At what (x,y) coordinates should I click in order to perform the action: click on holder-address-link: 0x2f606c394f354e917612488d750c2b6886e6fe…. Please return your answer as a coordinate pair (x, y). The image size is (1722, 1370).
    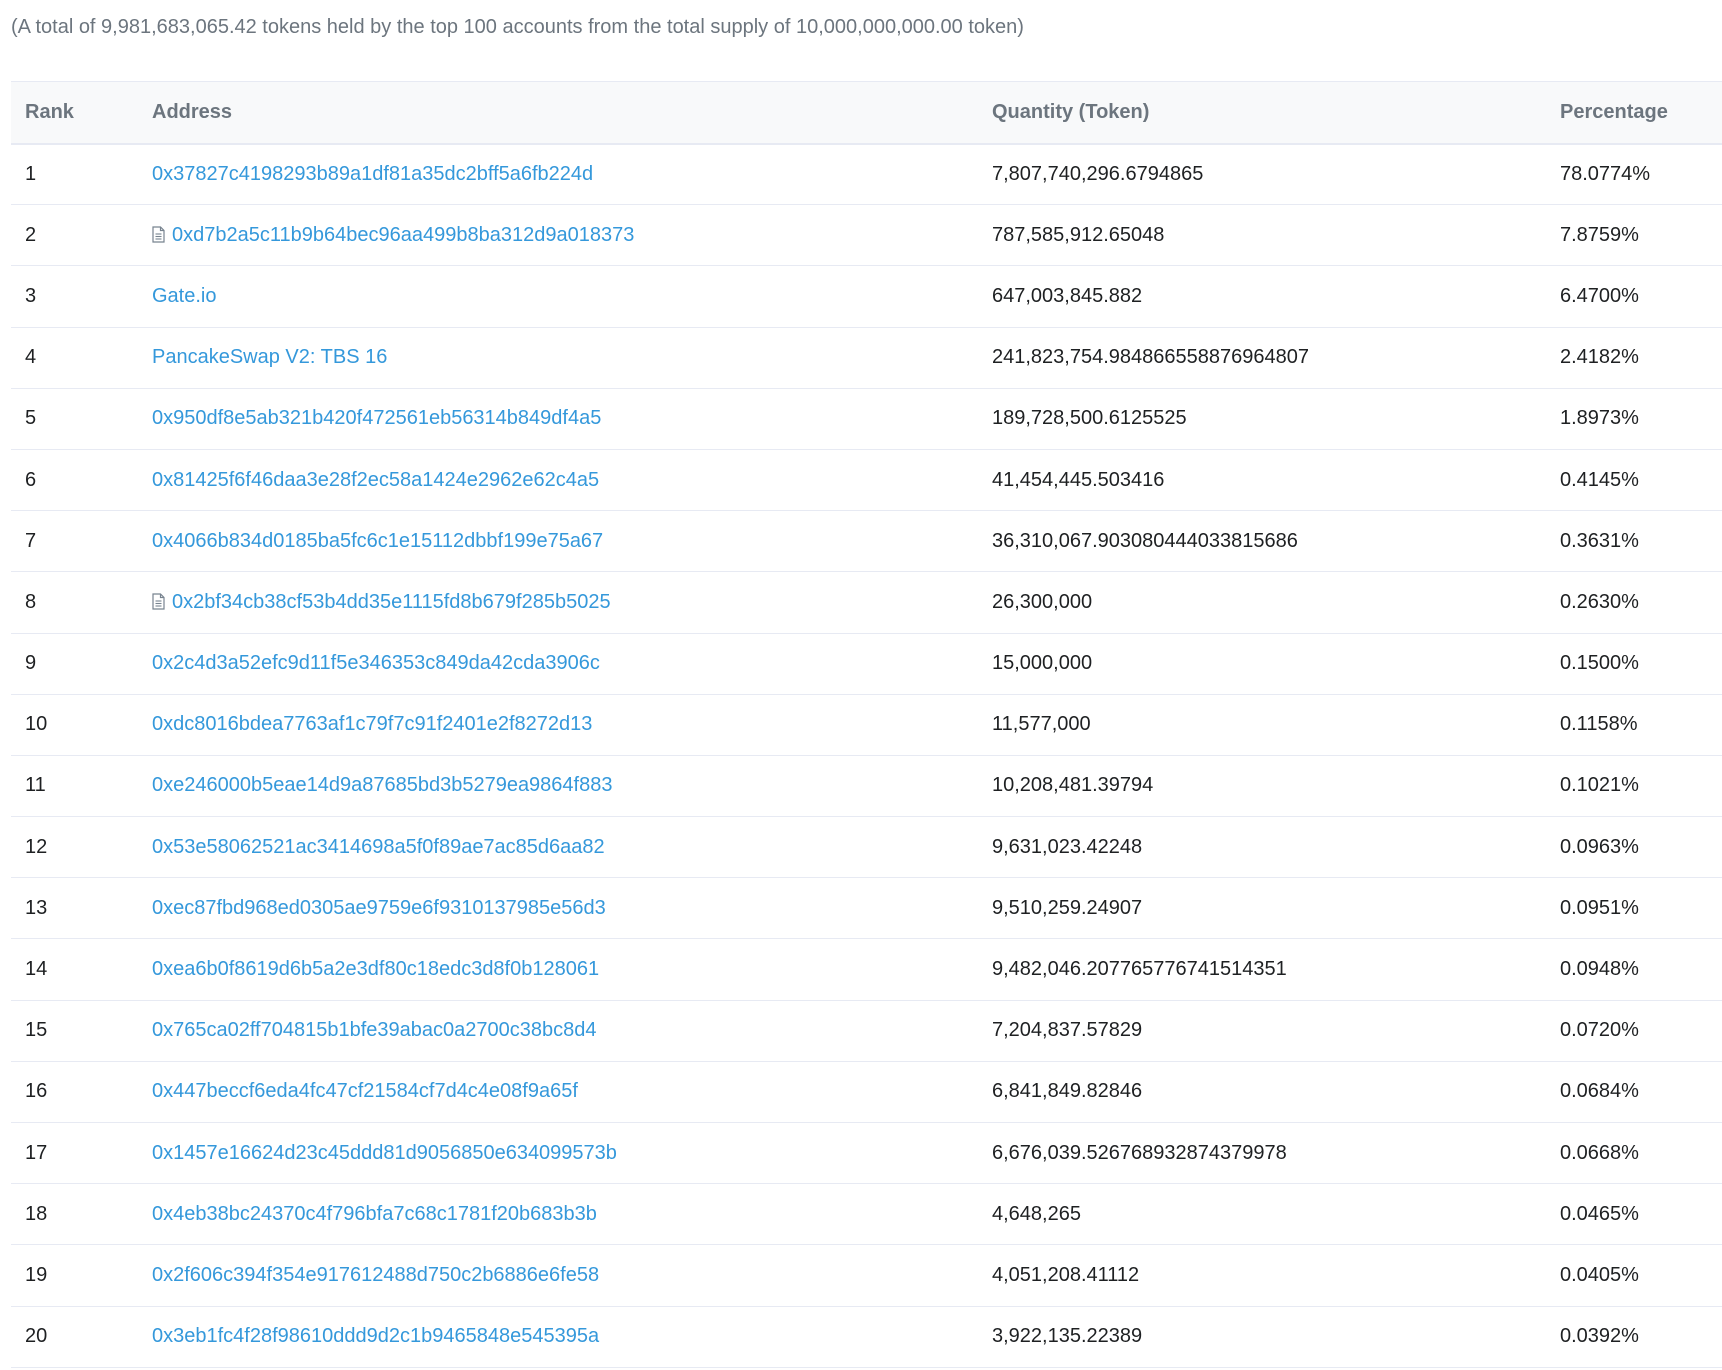
    Looking at the image, I should click on (375, 1275).